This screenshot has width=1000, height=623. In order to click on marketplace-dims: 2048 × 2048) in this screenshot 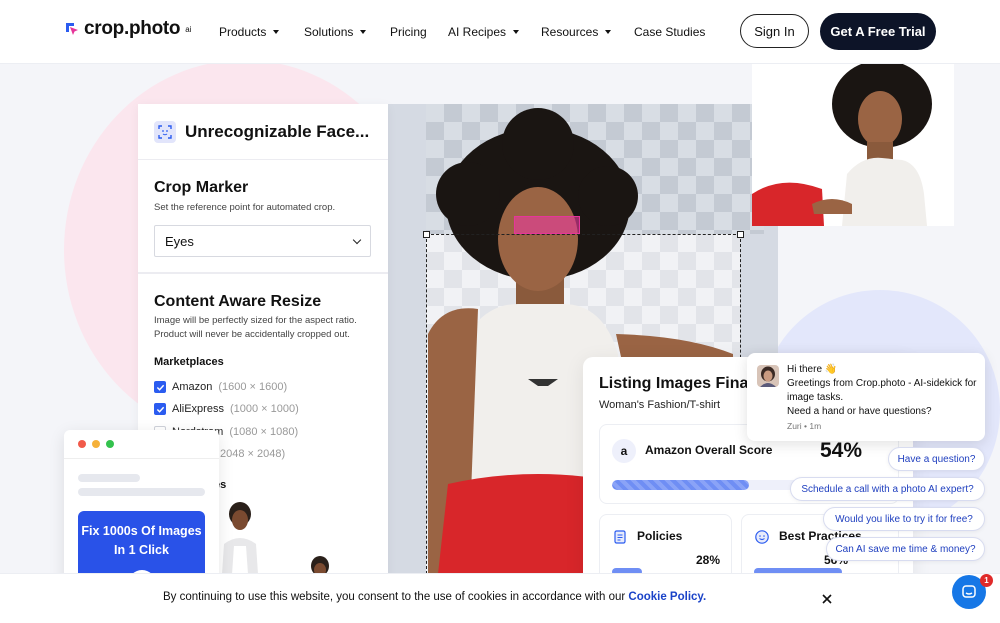, I will do `click(253, 454)`.